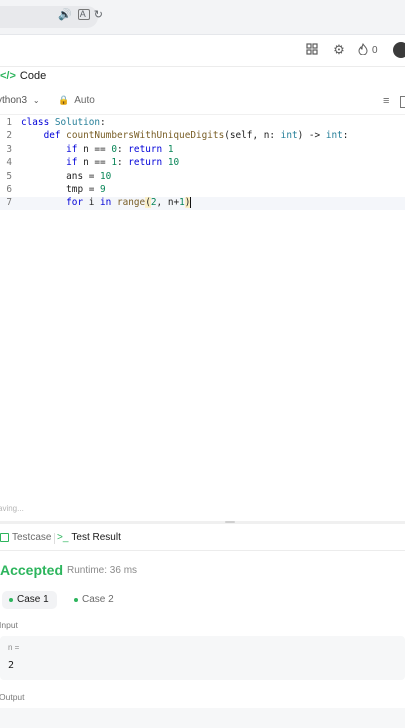 This screenshot has width=405, height=728. Describe the element at coordinates (102, 570) in the screenshot. I see `runtime-label: Runtime: 36 ms` at that location.